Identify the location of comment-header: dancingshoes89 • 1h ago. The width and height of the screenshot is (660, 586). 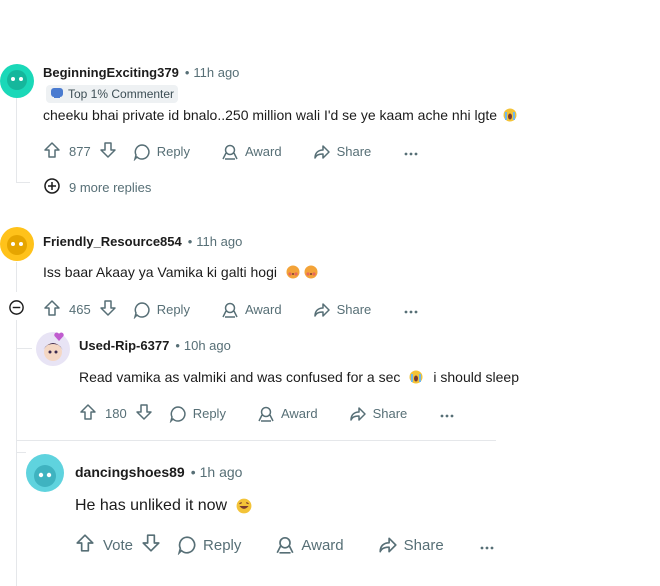
(158, 472).